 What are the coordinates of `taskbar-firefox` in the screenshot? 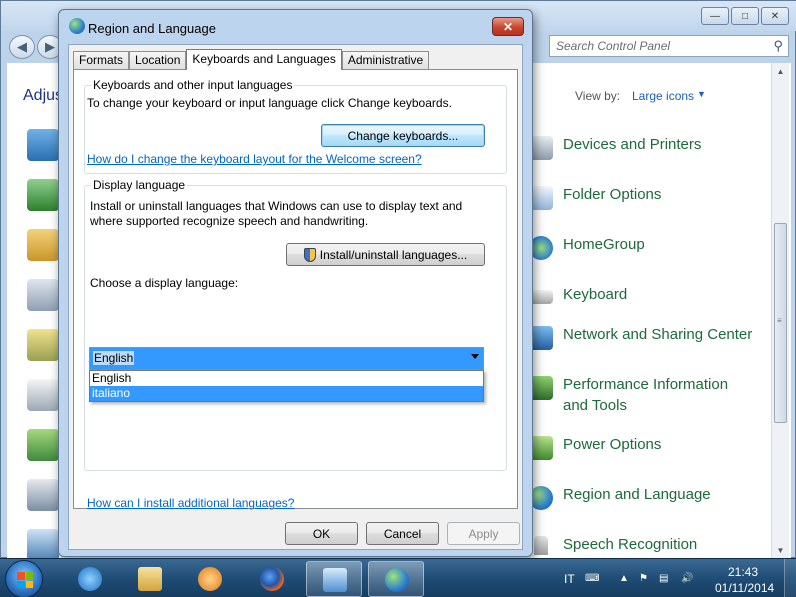 It's located at (272, 579).